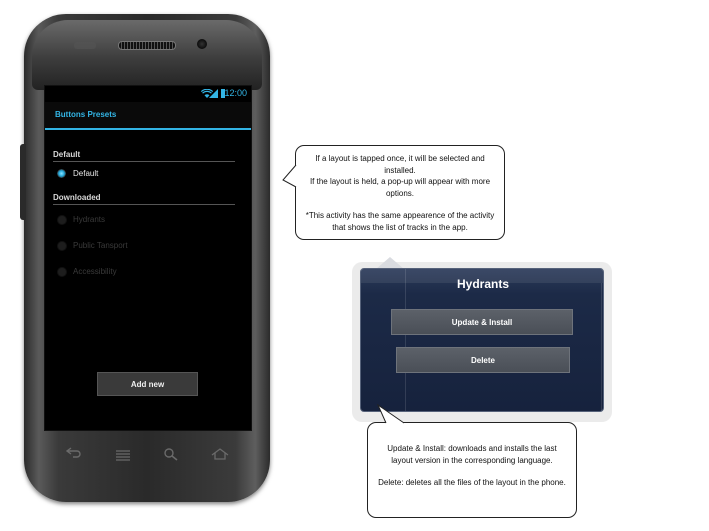  Describe the element at coordinates (95, 271) in the screenshot. I see `list-item-label: Accessibility` at that location.